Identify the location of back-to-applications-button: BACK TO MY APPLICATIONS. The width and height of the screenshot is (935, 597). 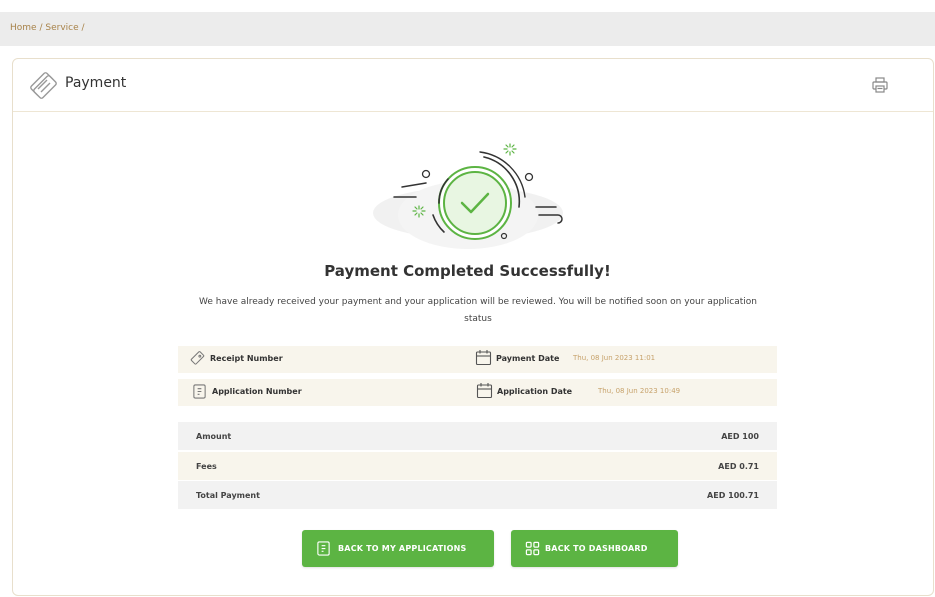
(398, 548).